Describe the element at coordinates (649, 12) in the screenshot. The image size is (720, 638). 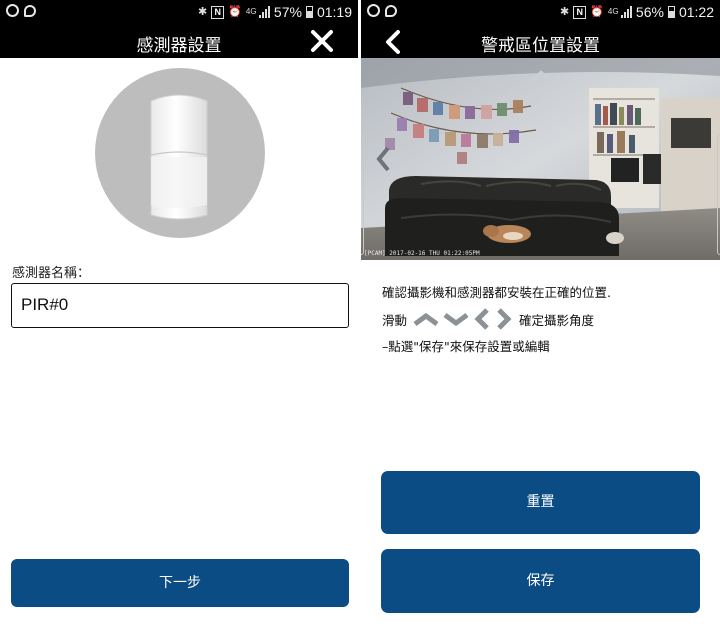
I see `battery-percent: 56%` at that location.